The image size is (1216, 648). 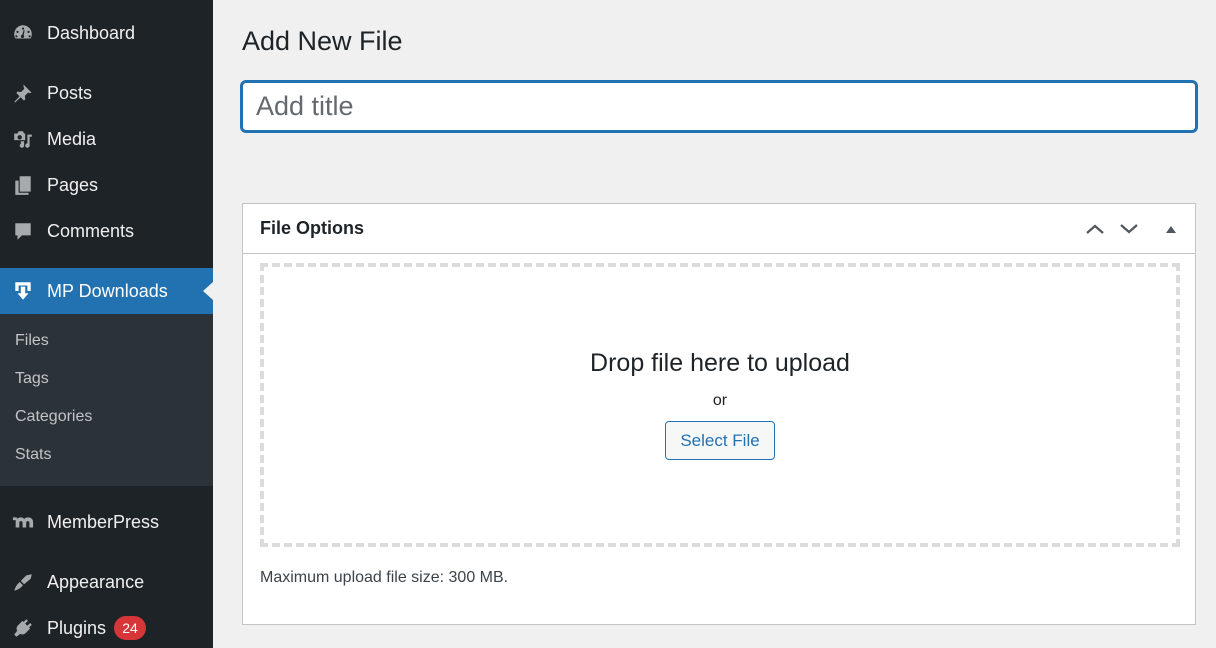 What do you see at coordinates (73, 184) in the screenshot?
I see `menu-label: Pages` at bounding box center [73, 184].